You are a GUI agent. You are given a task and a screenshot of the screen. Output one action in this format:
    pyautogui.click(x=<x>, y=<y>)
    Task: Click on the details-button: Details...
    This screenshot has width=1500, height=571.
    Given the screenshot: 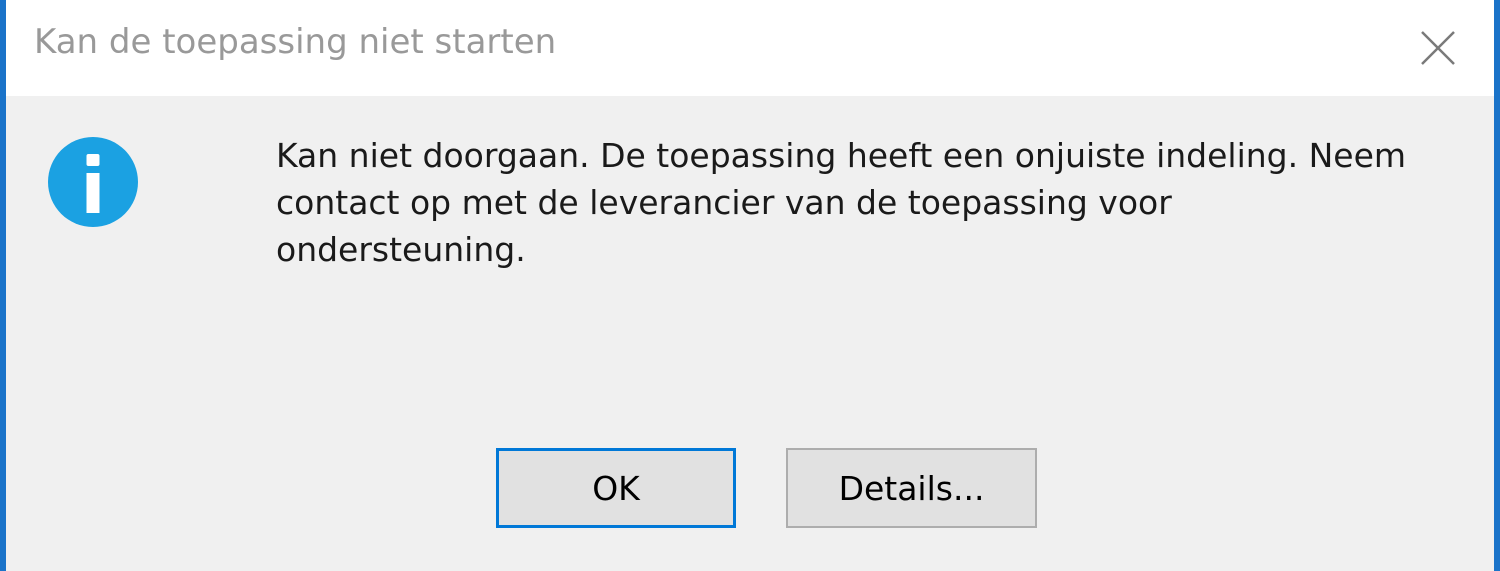 What is the action you would take?
    pyautogui.click(x=911, y=488)
    